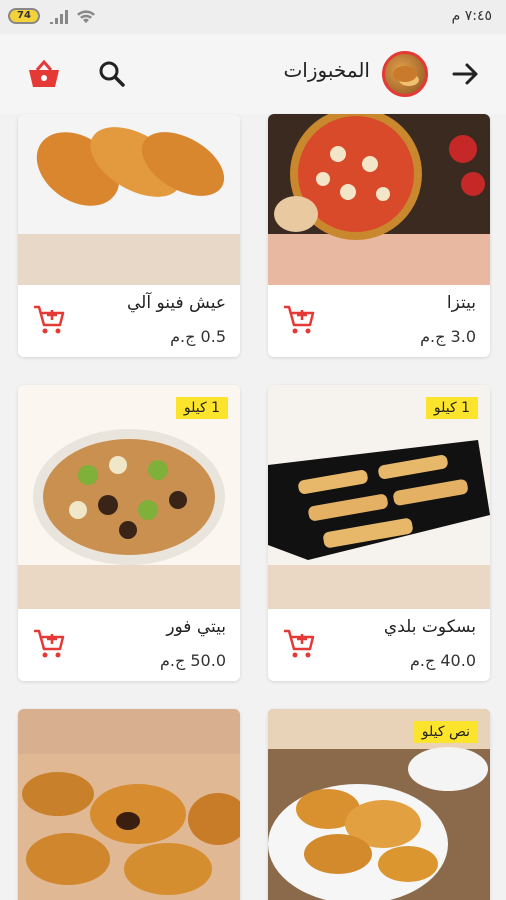 Image resolution: width=506 pixels, height=900 pixels. What do you see at coordinates (129, 645) in the screenshot?
I see `product-info: بيتي فور 50.0 ج.م` at bounding box center [129, 645].